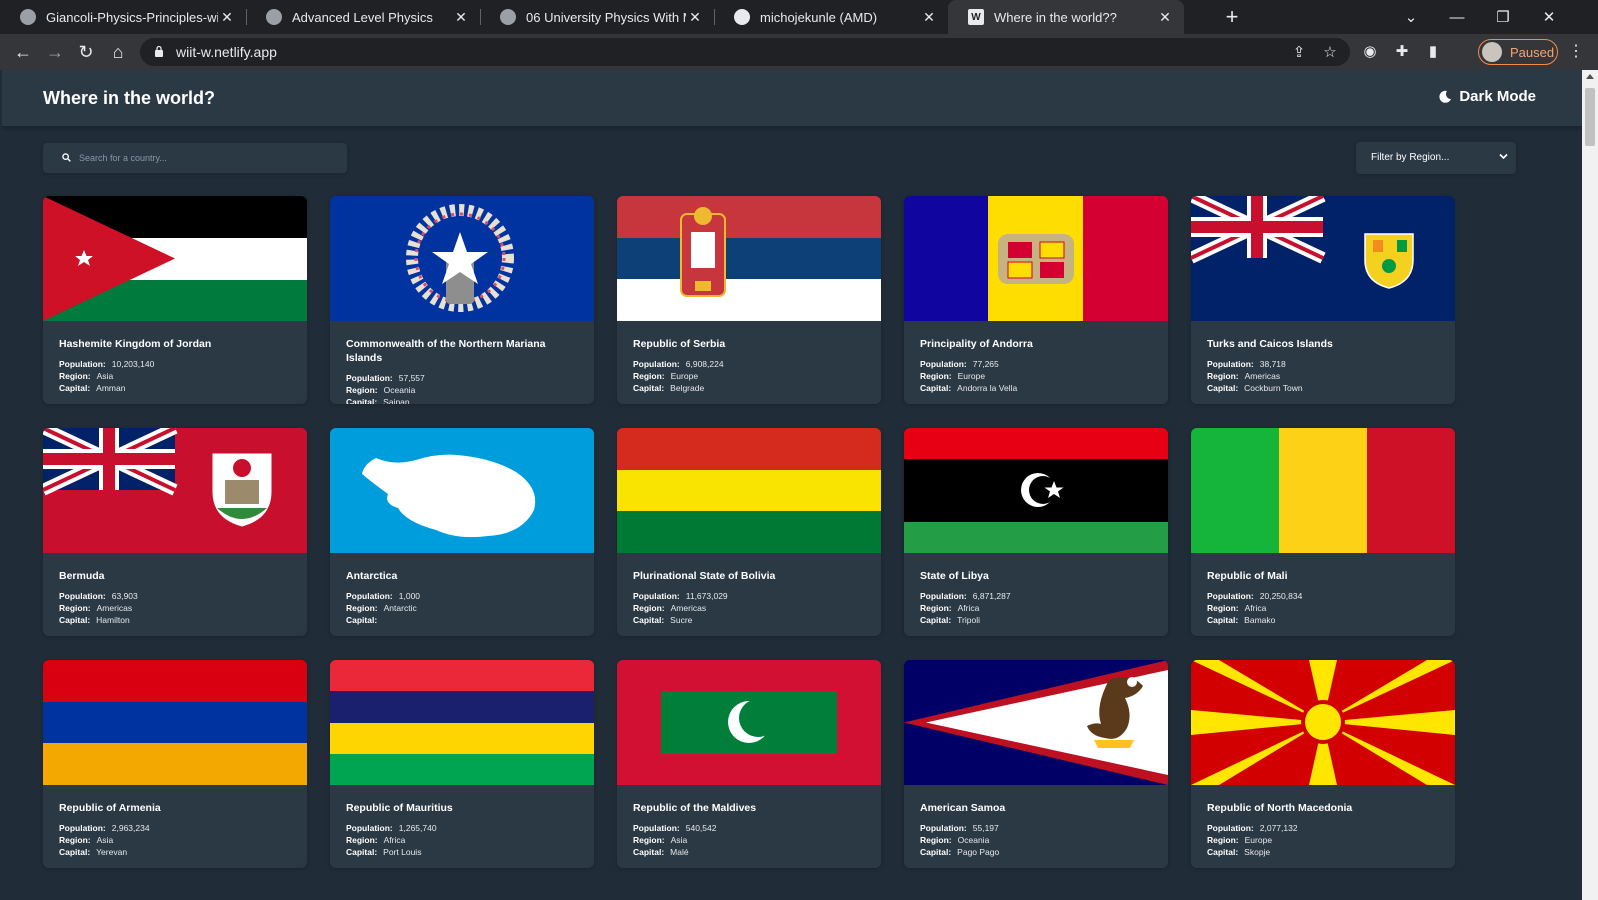 This screenshot has height=900, width=1598. I want to click on menu-icon: ⋮, so click(1576, 52).